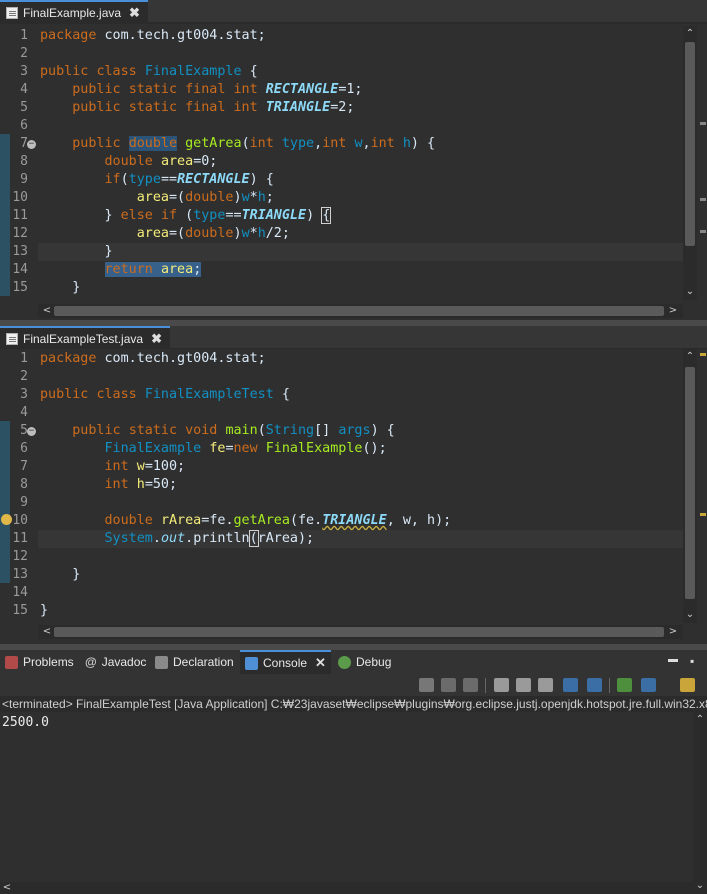 The width and height of the screenshot is (707, 894). I want to click on open-console-icon, so click(687, 685).